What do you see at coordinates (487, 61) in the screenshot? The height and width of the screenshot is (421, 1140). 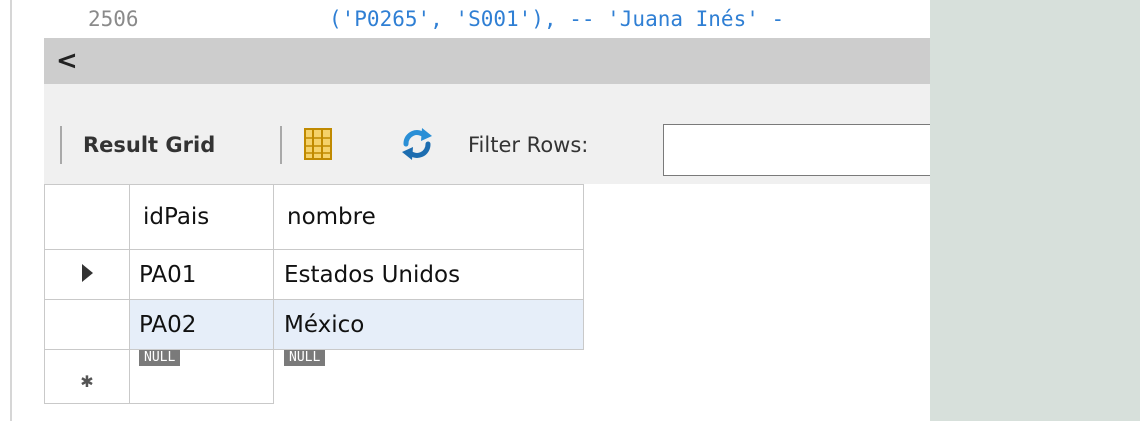 I see `horizontal-scrollbar` at bounding box center [487, 61].